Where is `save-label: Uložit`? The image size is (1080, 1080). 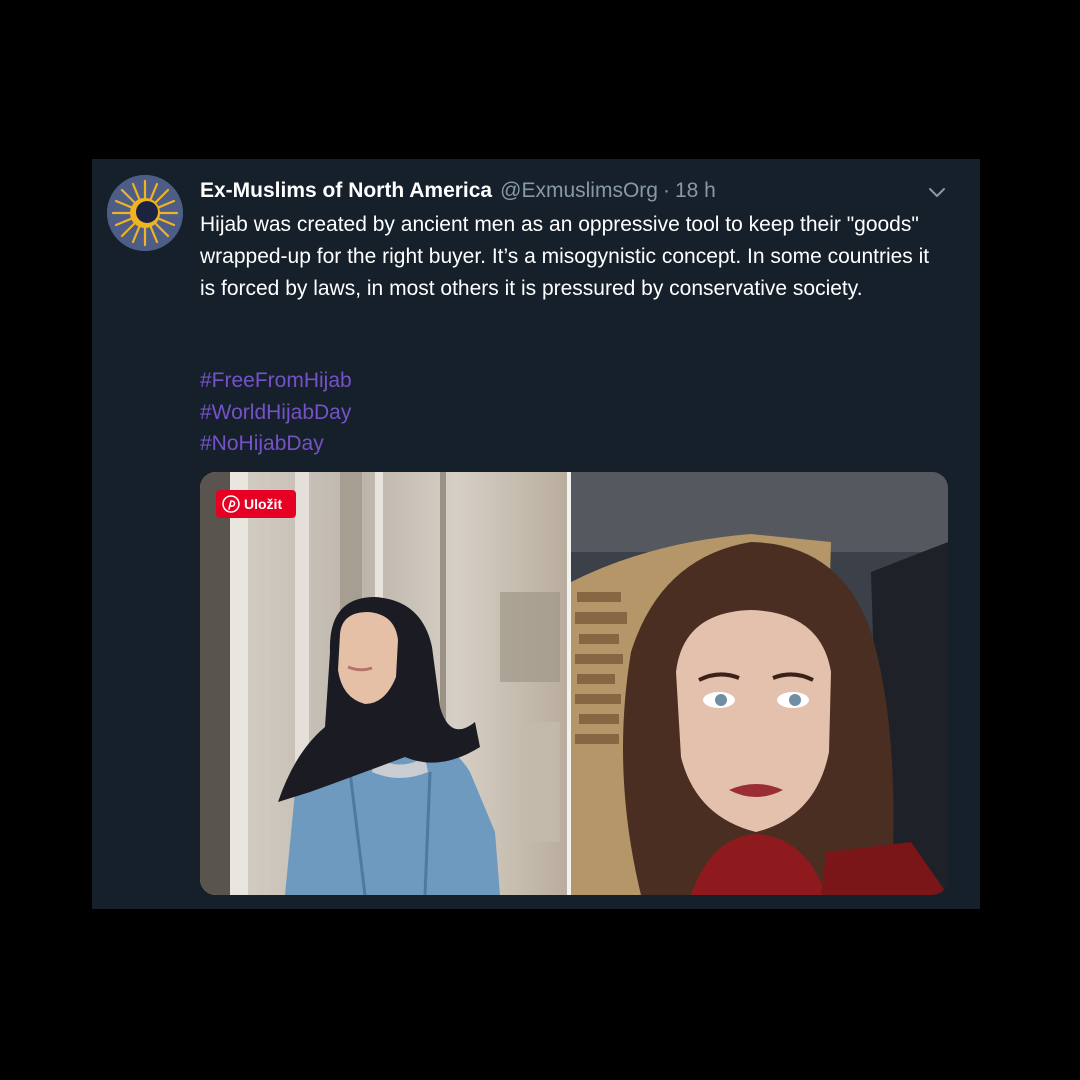 save-label: Uložit is located at coordinates (263, 504).